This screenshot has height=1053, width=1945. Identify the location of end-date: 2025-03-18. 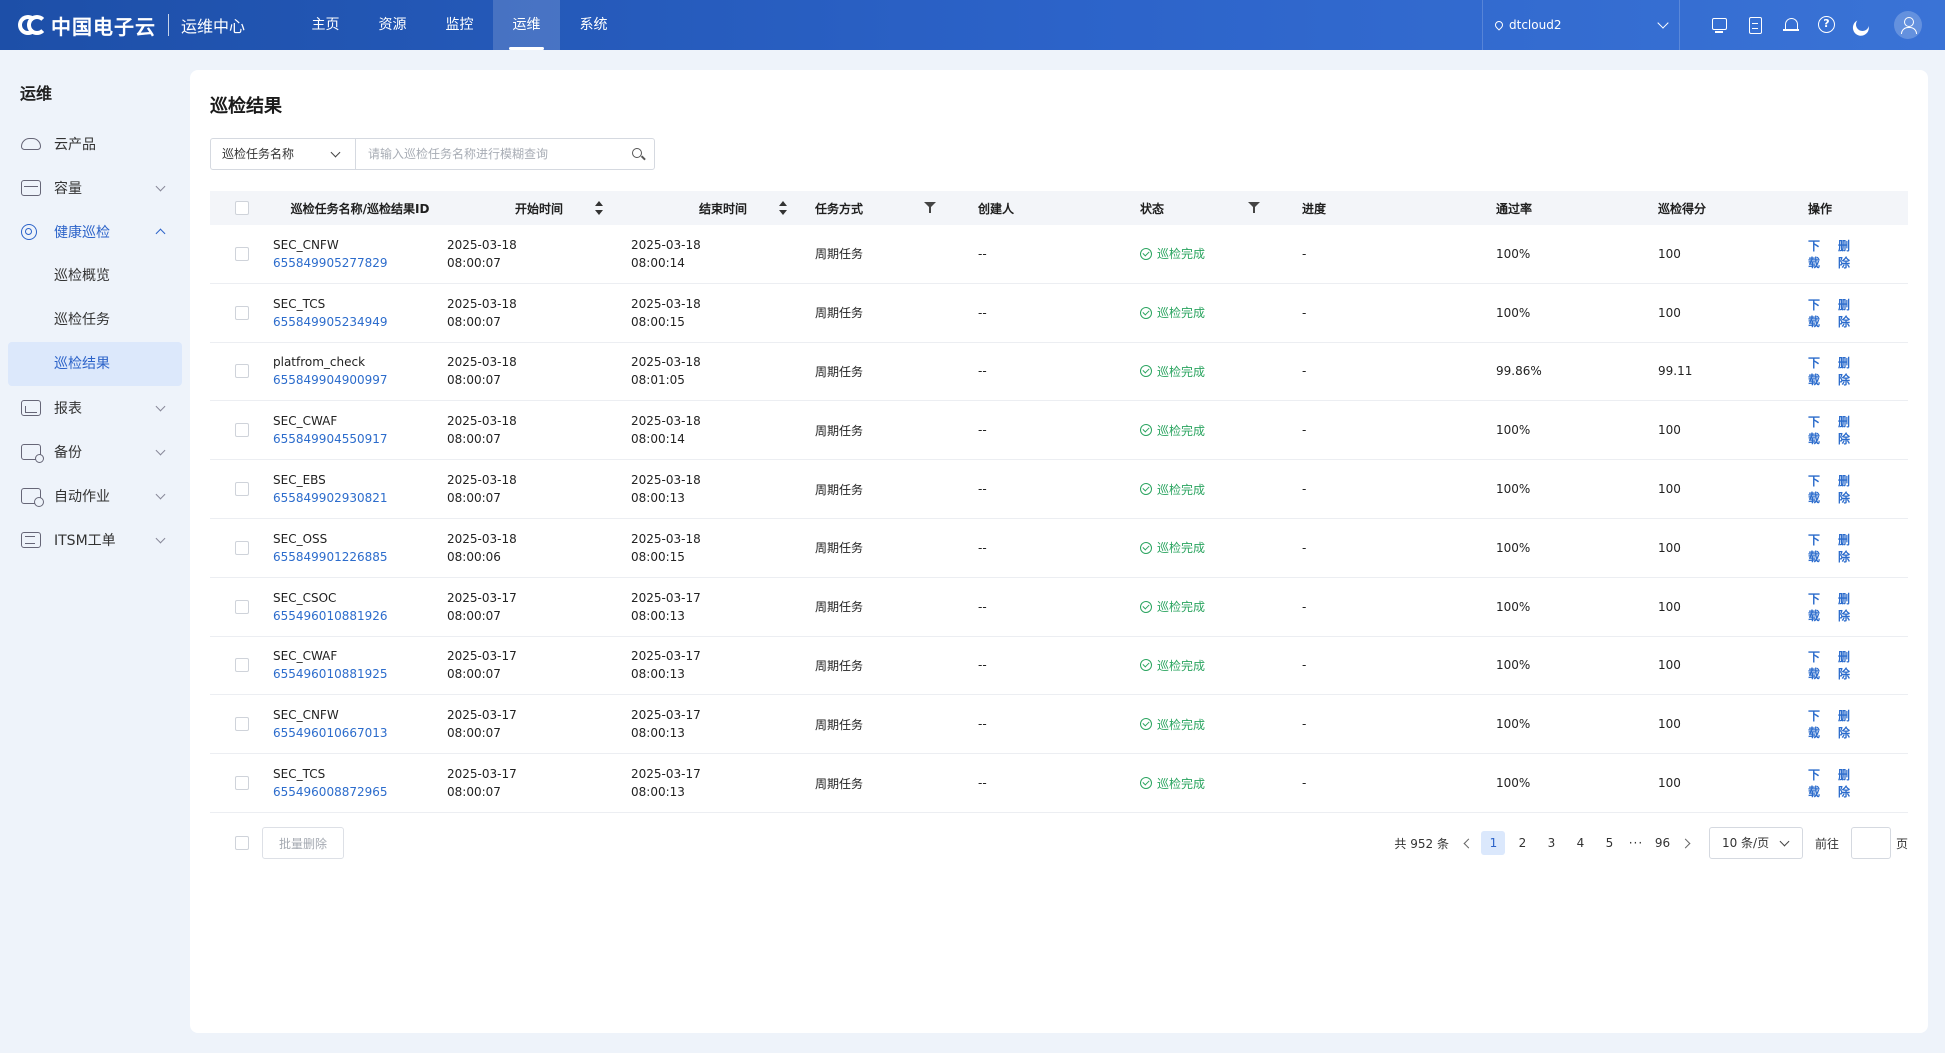
(666, 362).